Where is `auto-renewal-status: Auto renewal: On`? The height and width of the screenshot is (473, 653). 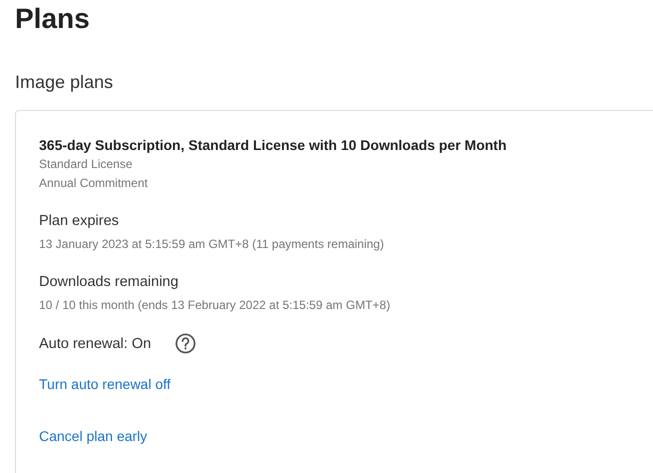
auto-renewal-status: Auto renewal: On is located at coordinates (95, 344).